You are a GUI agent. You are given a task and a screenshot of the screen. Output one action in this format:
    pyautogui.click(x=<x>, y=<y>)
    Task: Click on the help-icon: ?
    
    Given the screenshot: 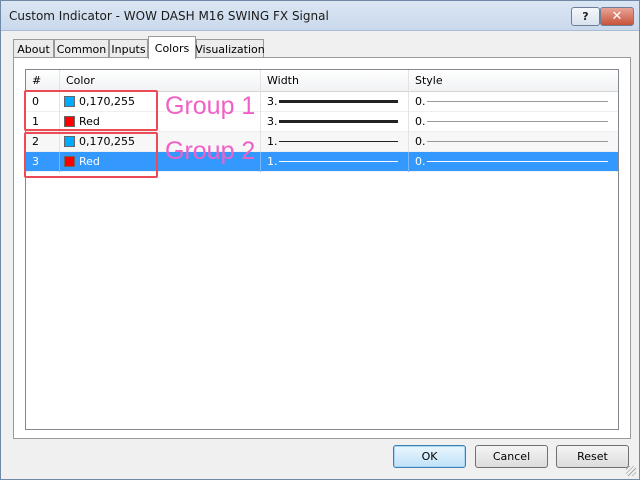 What is the action you would take?
    pyautogui.click(x=585, y=16)
    